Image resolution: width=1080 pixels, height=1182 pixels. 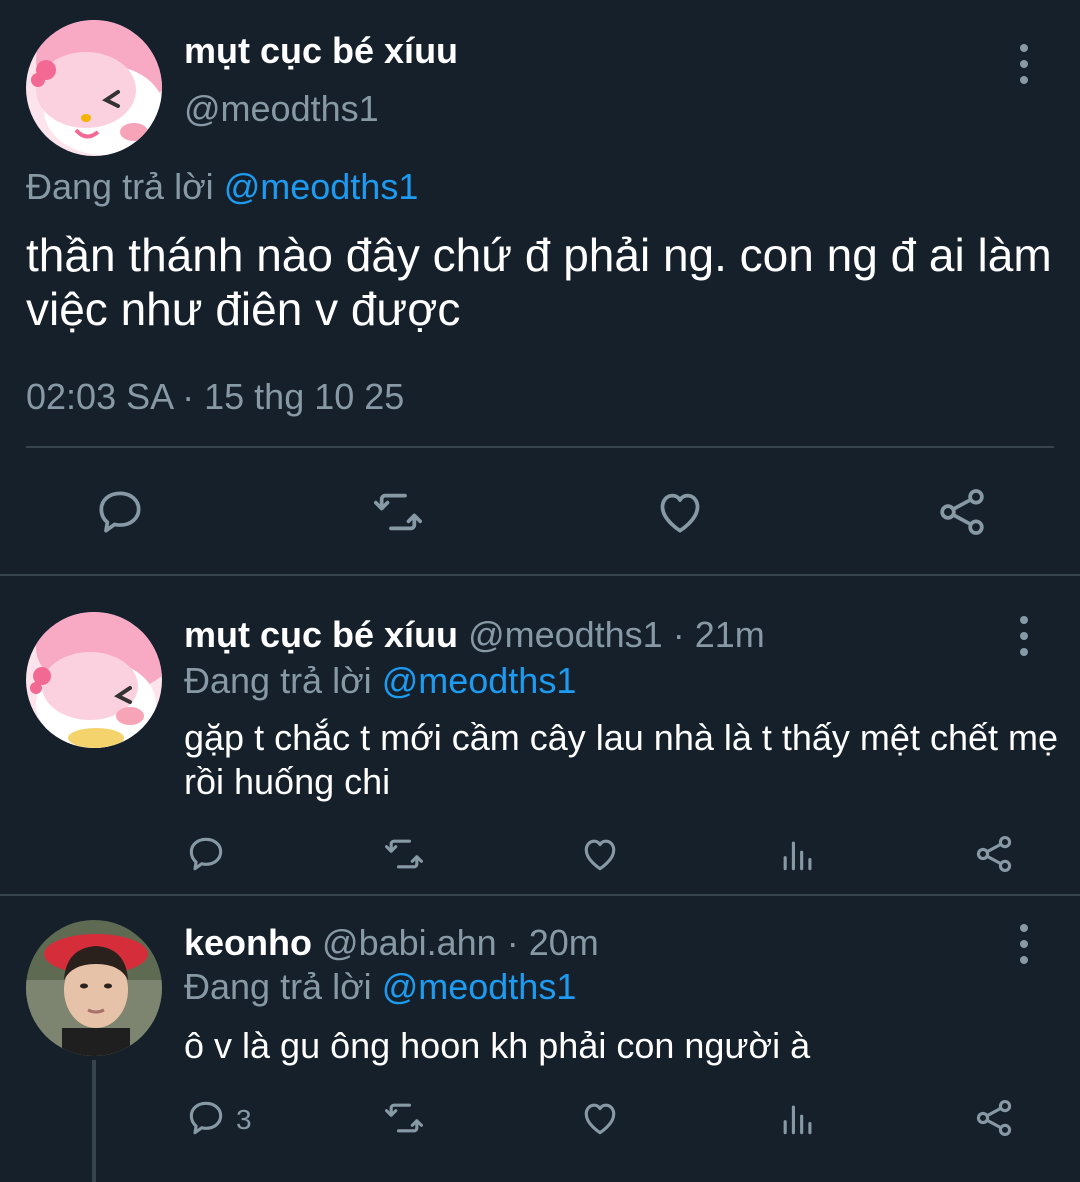 I want to click on reply-header: keonho @babi.ahn · 20m, so click(x=391, y=943).